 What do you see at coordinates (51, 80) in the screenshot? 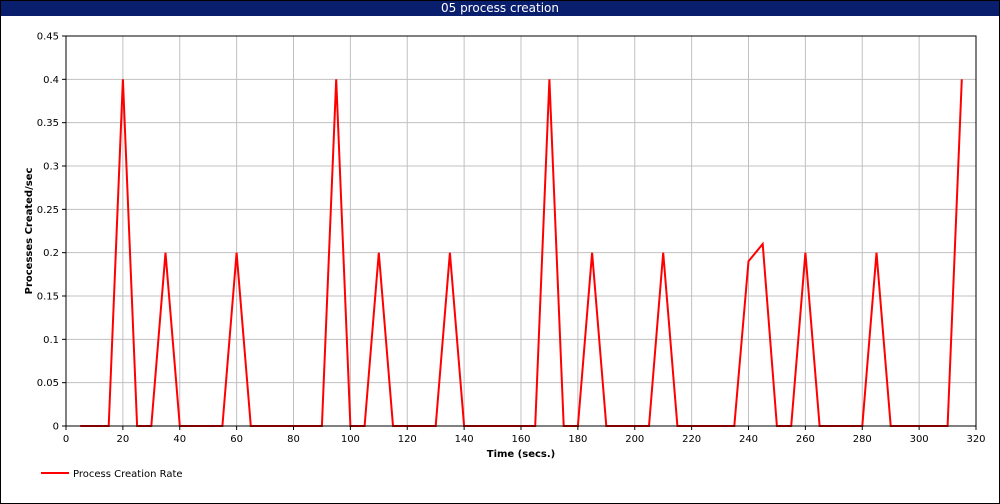
I see `y-tick-label: 0.4` at bounding box center [51, 80].